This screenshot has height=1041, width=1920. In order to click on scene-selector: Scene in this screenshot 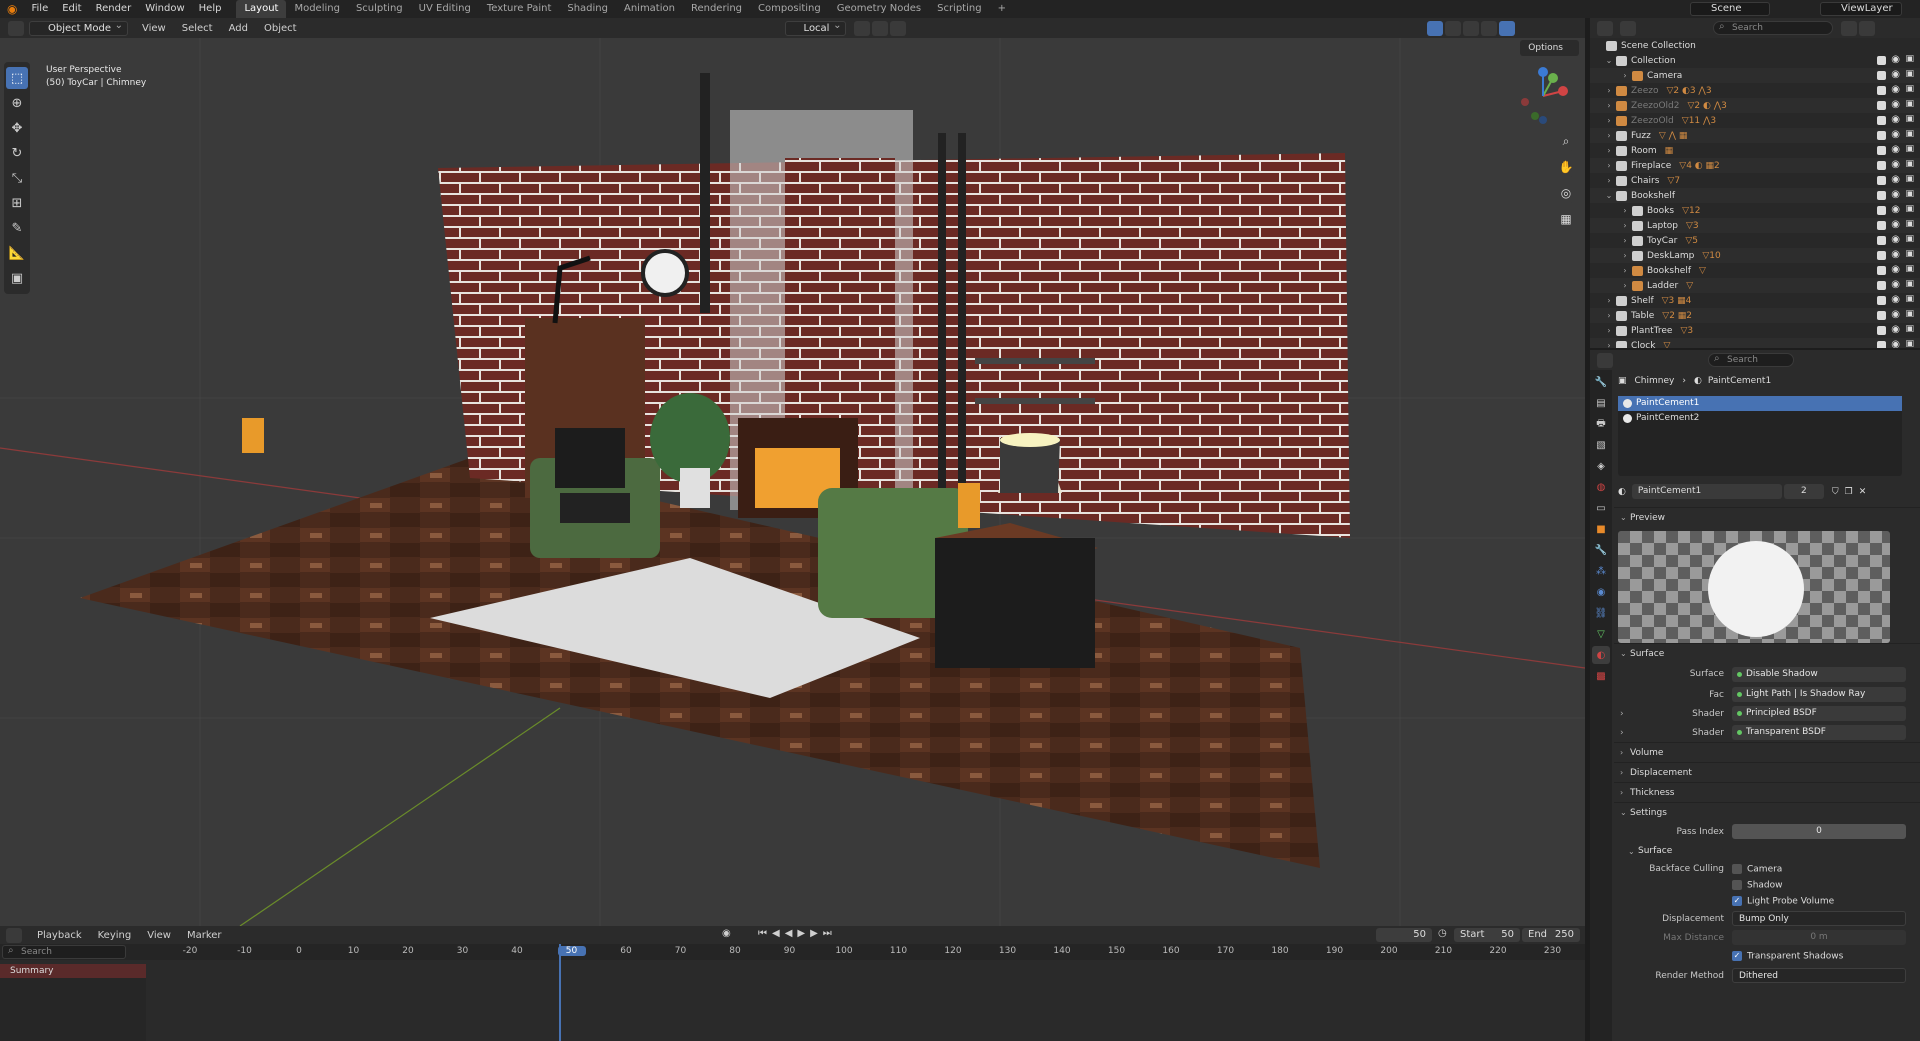, I will do `click(1730, 9)`.